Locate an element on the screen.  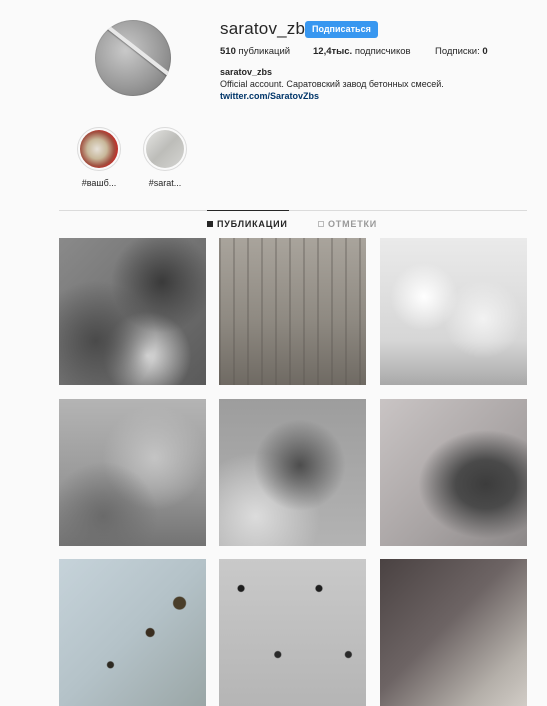
tabs-divider is located at coordinates (293, 210).